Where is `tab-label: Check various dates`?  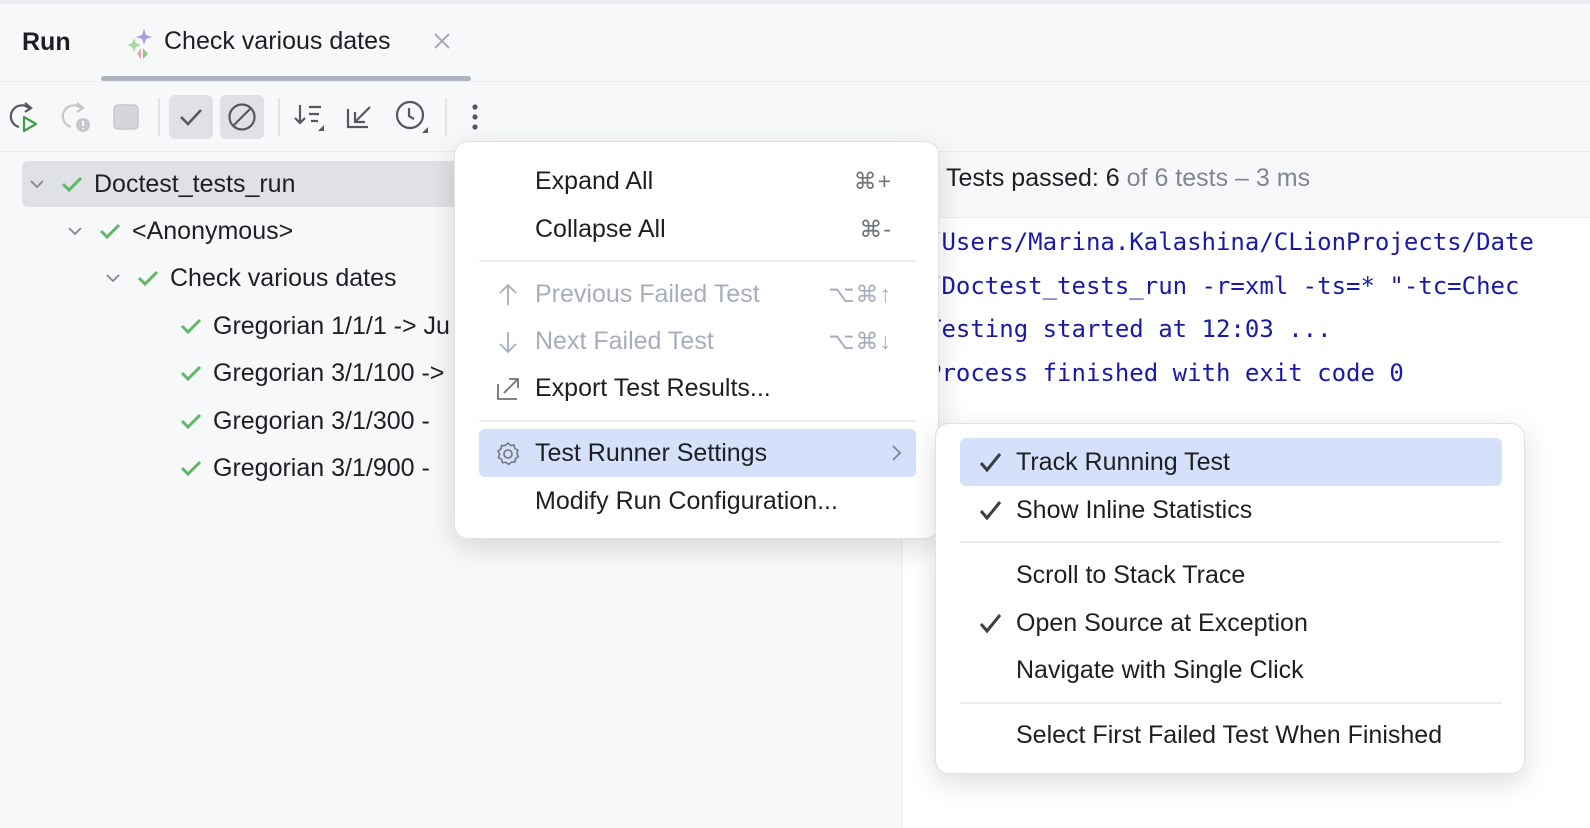
tab-label: Check various dates is located at coordinates (277, 41).